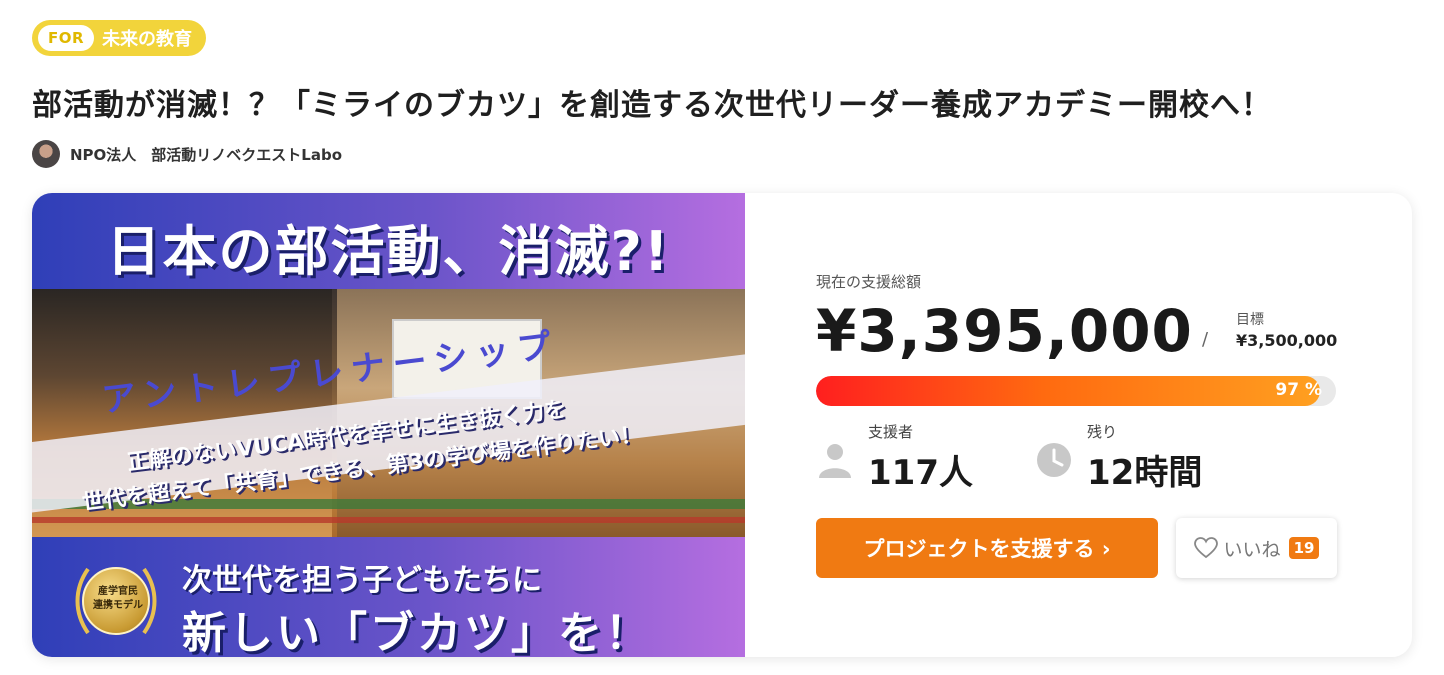 Image resolution: width=1444 pixels, height=675 pixels. What do you see at coordinates (1250, 320) in the screenshot?
I see `goal-label: 目標` at bounding box center [1250, 320].